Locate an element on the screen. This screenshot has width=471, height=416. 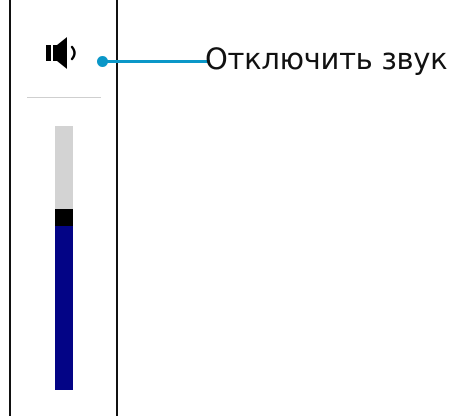
volume-slider-fill is located at coordinates (64, 308).